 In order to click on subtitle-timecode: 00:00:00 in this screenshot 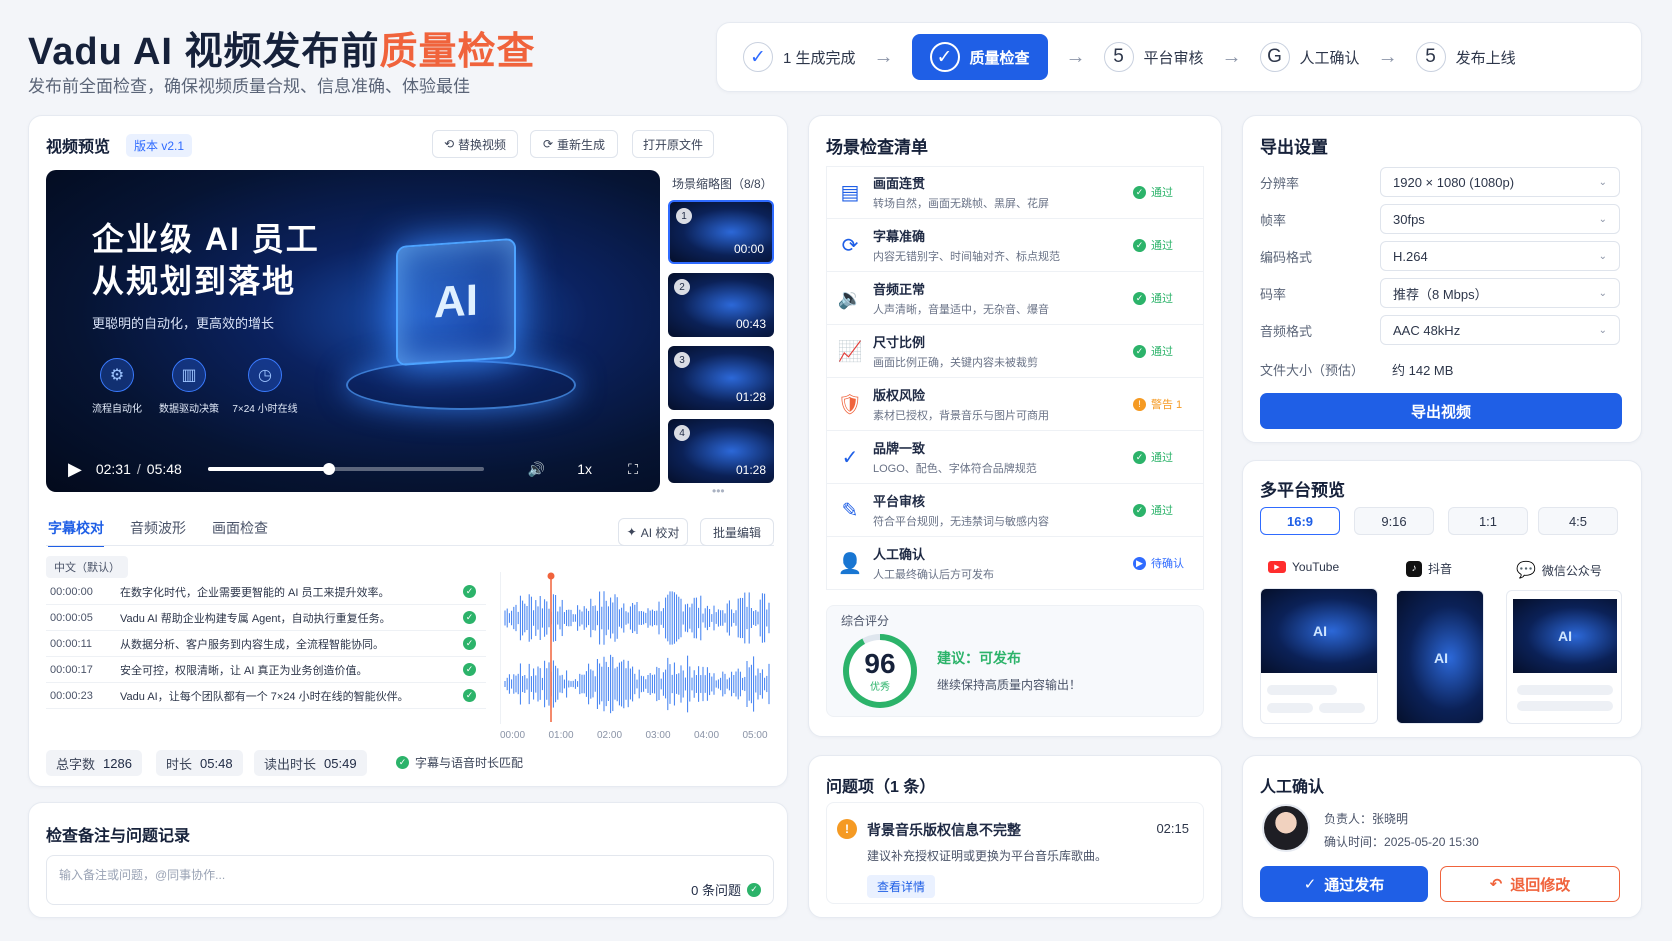, I will do `click(71, 591)`.